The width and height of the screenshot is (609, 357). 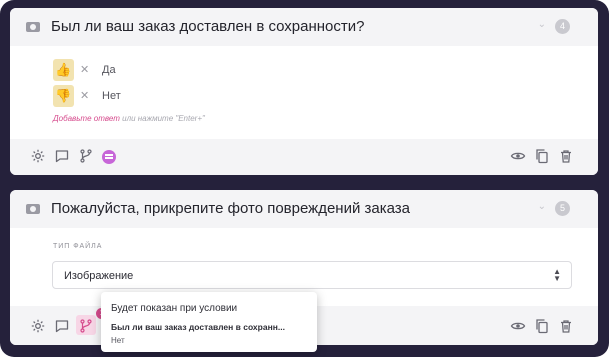 I want to click on thumbs-up-icon: 👍, so click(x=63, y=70).